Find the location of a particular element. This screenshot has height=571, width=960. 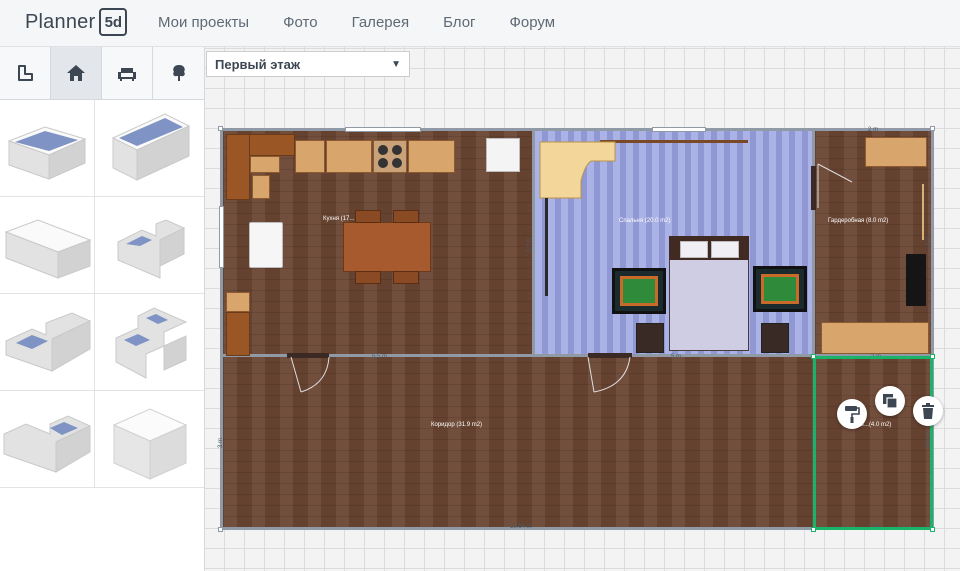

logo-badge: 5d is located at coordinates (113, 22).